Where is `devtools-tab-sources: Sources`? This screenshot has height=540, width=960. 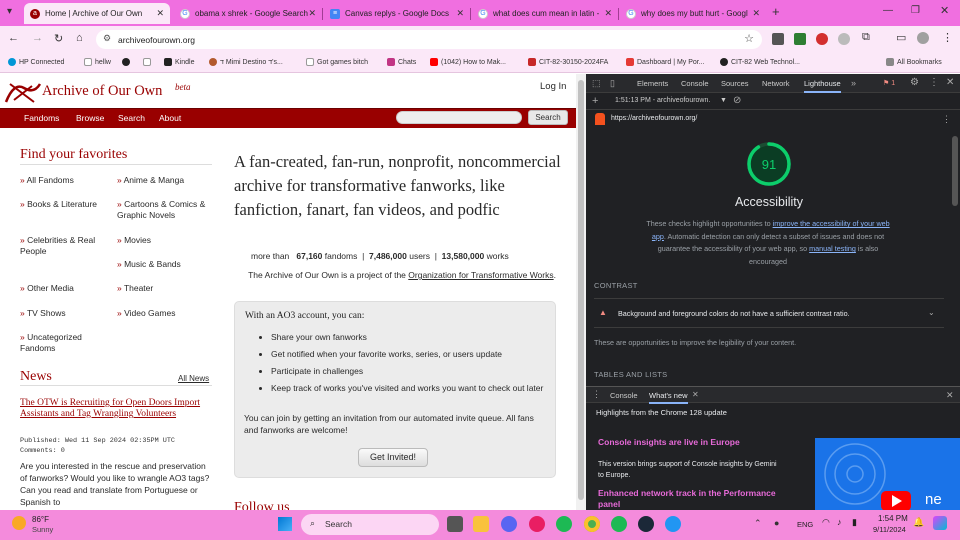 devtools-tab-sources: Sources is located at coordinates (735, 83).